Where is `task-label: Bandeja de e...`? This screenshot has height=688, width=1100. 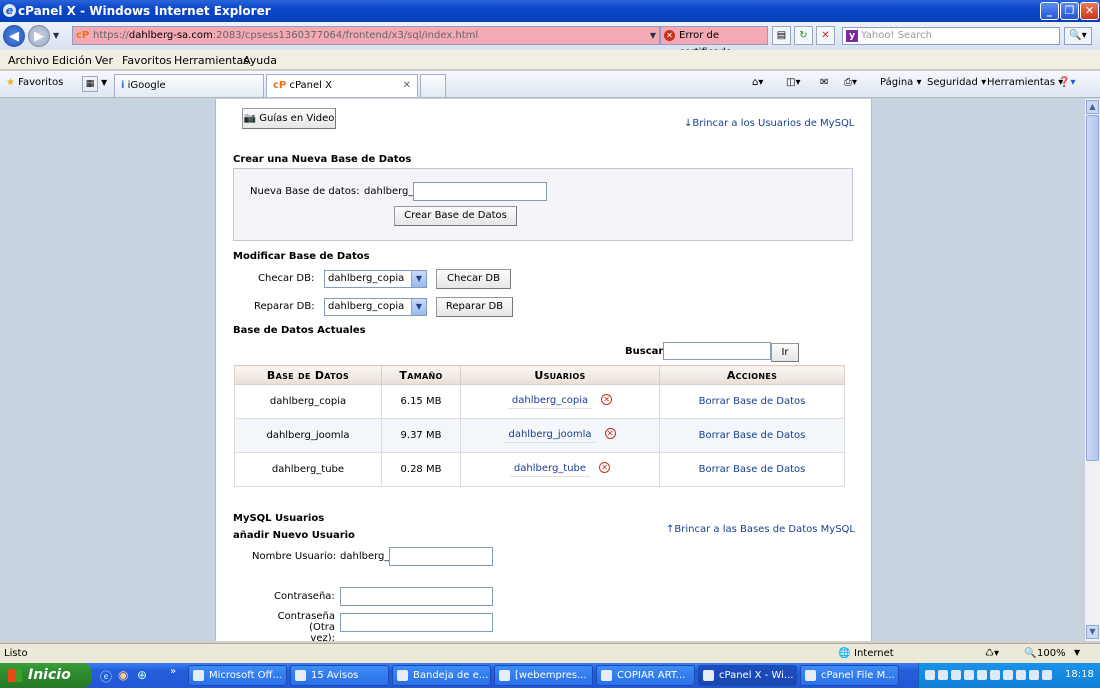
task-label: Bandeja de e... is located at coordinates (451, 675).